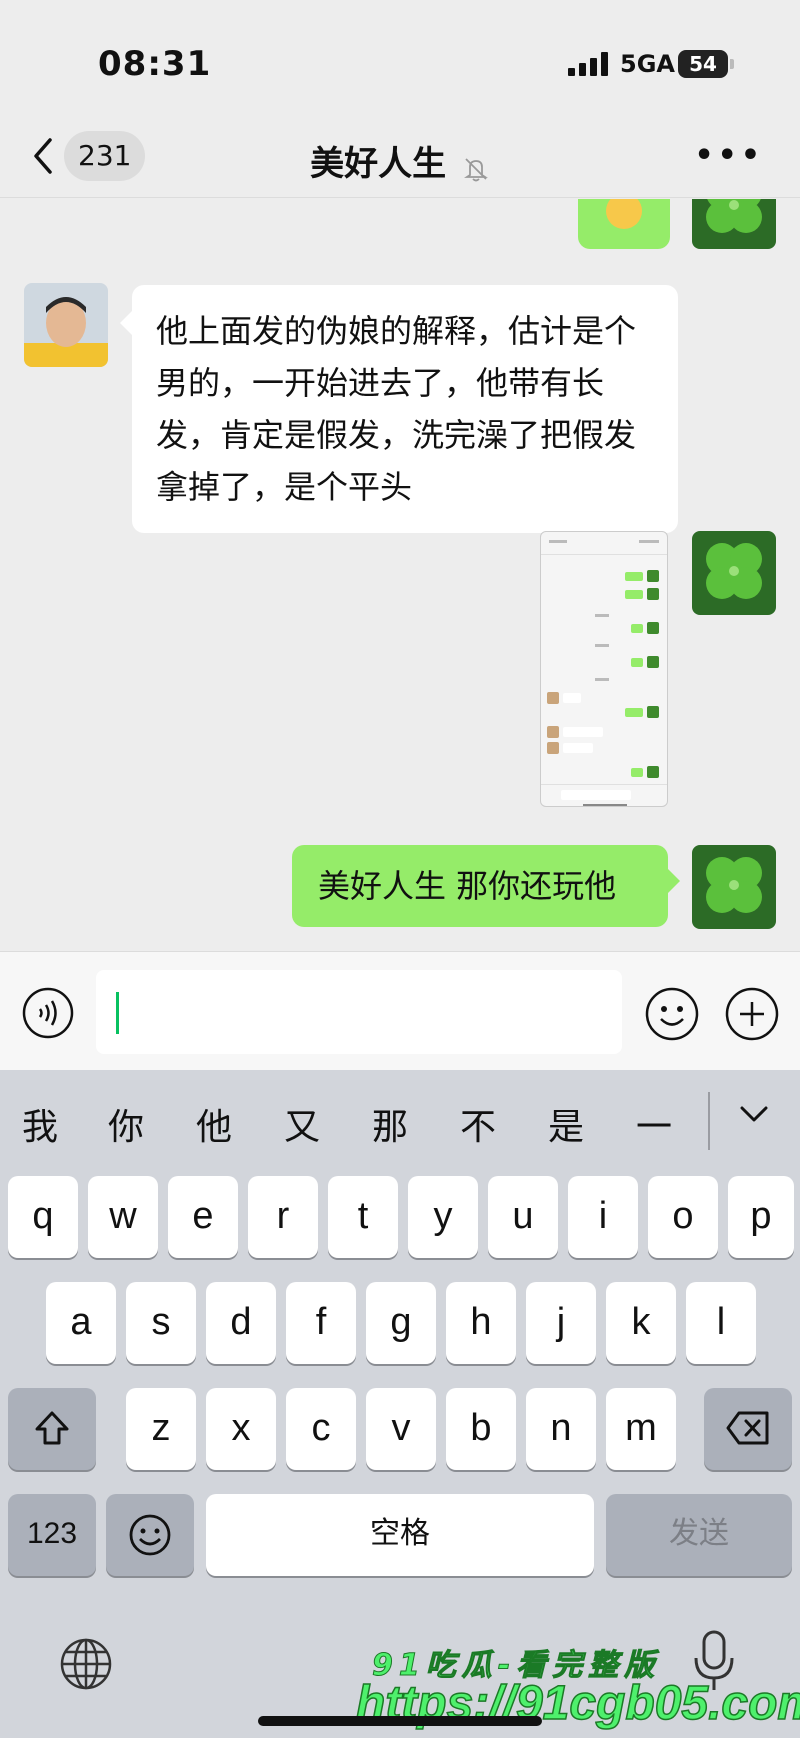  What do you see at coordinates (126, 1124) in the screenshot?
I see `candidate-word: 你` at bounding box center [126, 1124].